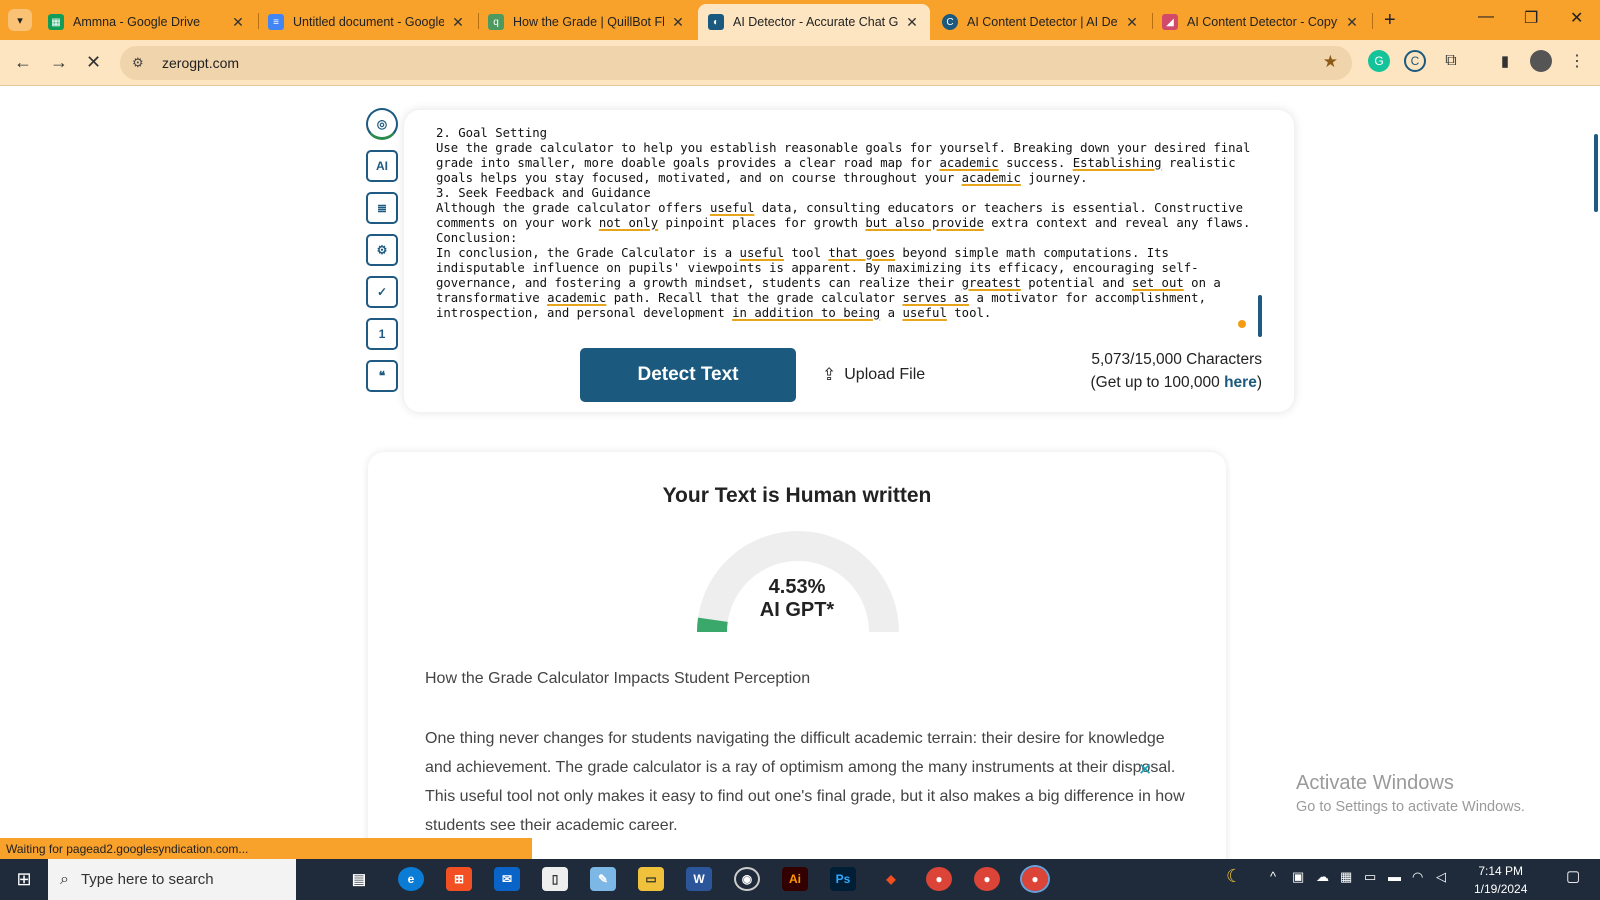  I want to click on onedrive-icon: ☁, so click(1322, 877).